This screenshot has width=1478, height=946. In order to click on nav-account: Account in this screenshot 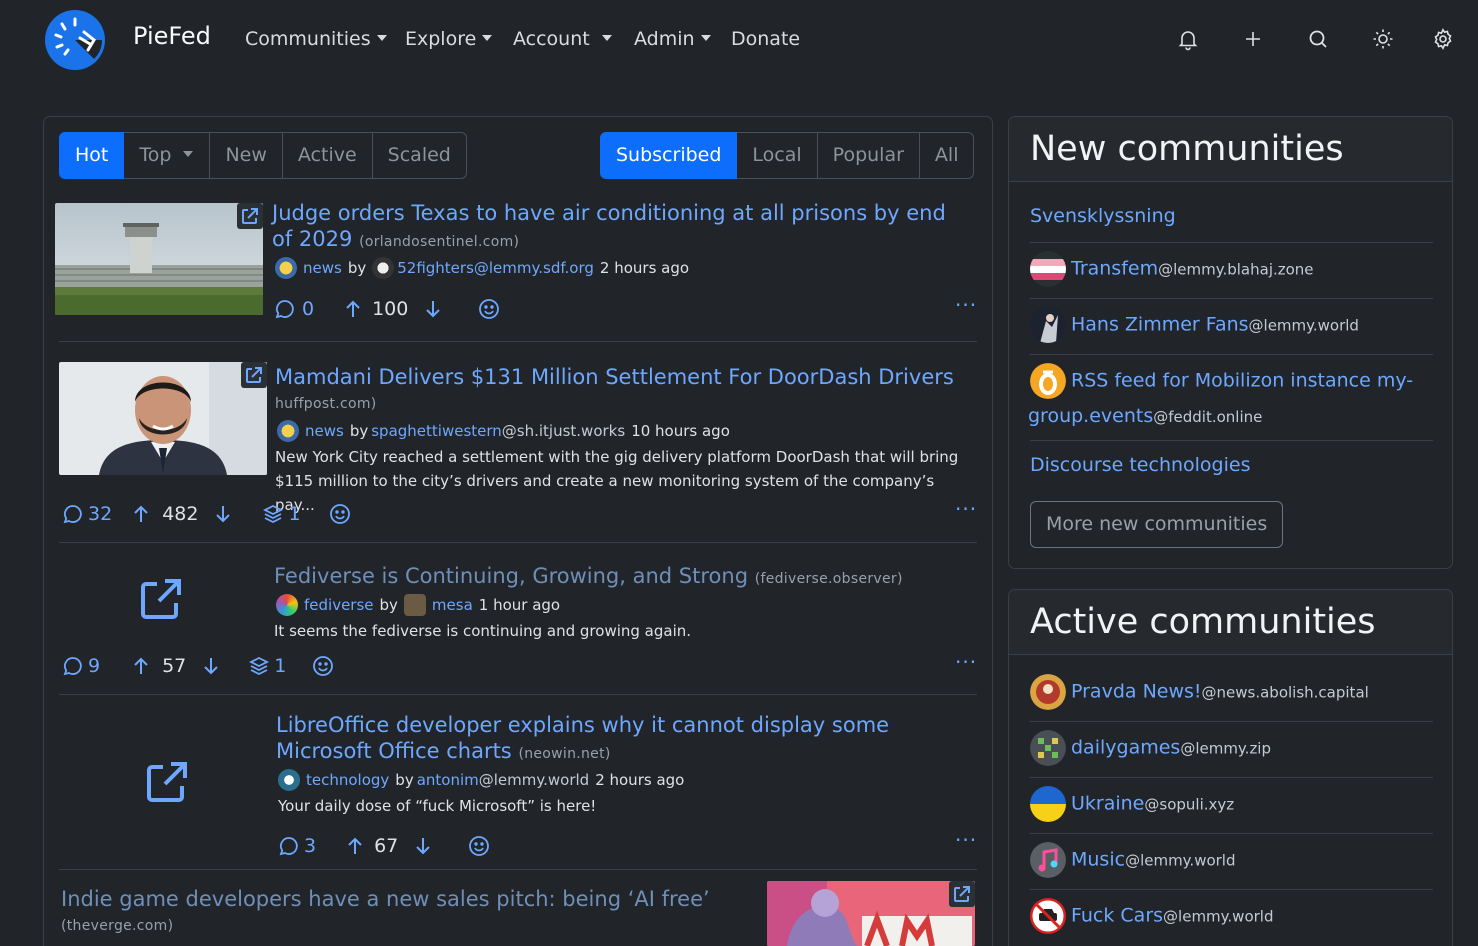, I will do `click(562, 39)`.